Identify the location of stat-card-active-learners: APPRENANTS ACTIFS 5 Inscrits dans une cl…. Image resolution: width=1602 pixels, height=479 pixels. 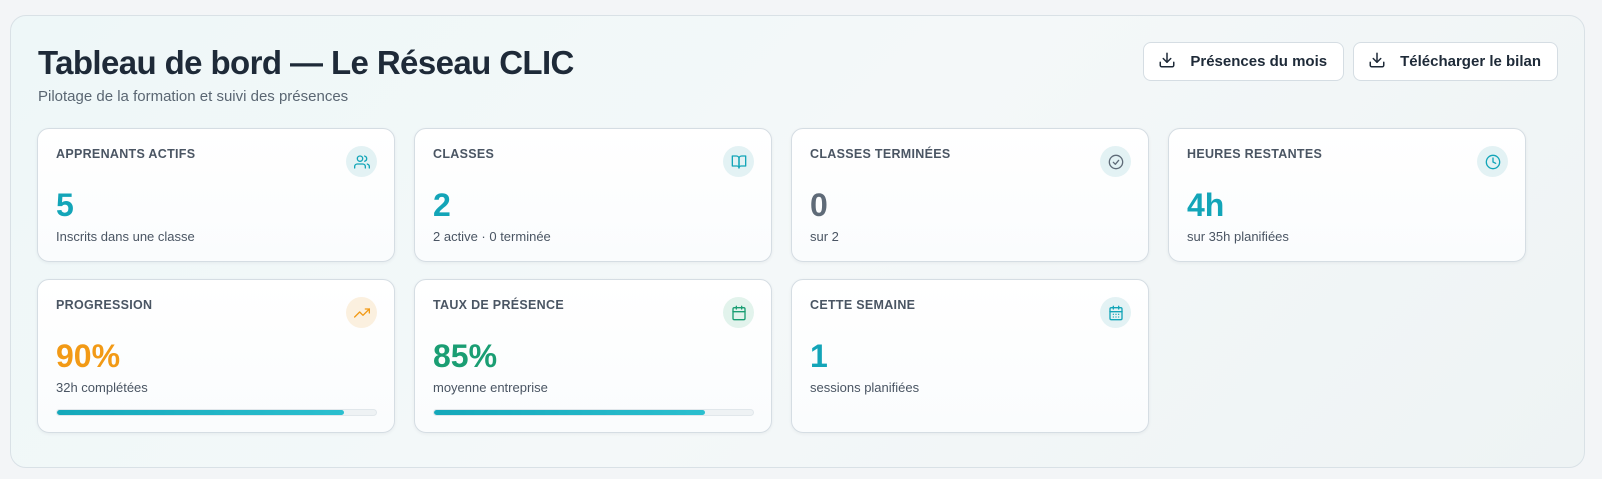
(216, 195).